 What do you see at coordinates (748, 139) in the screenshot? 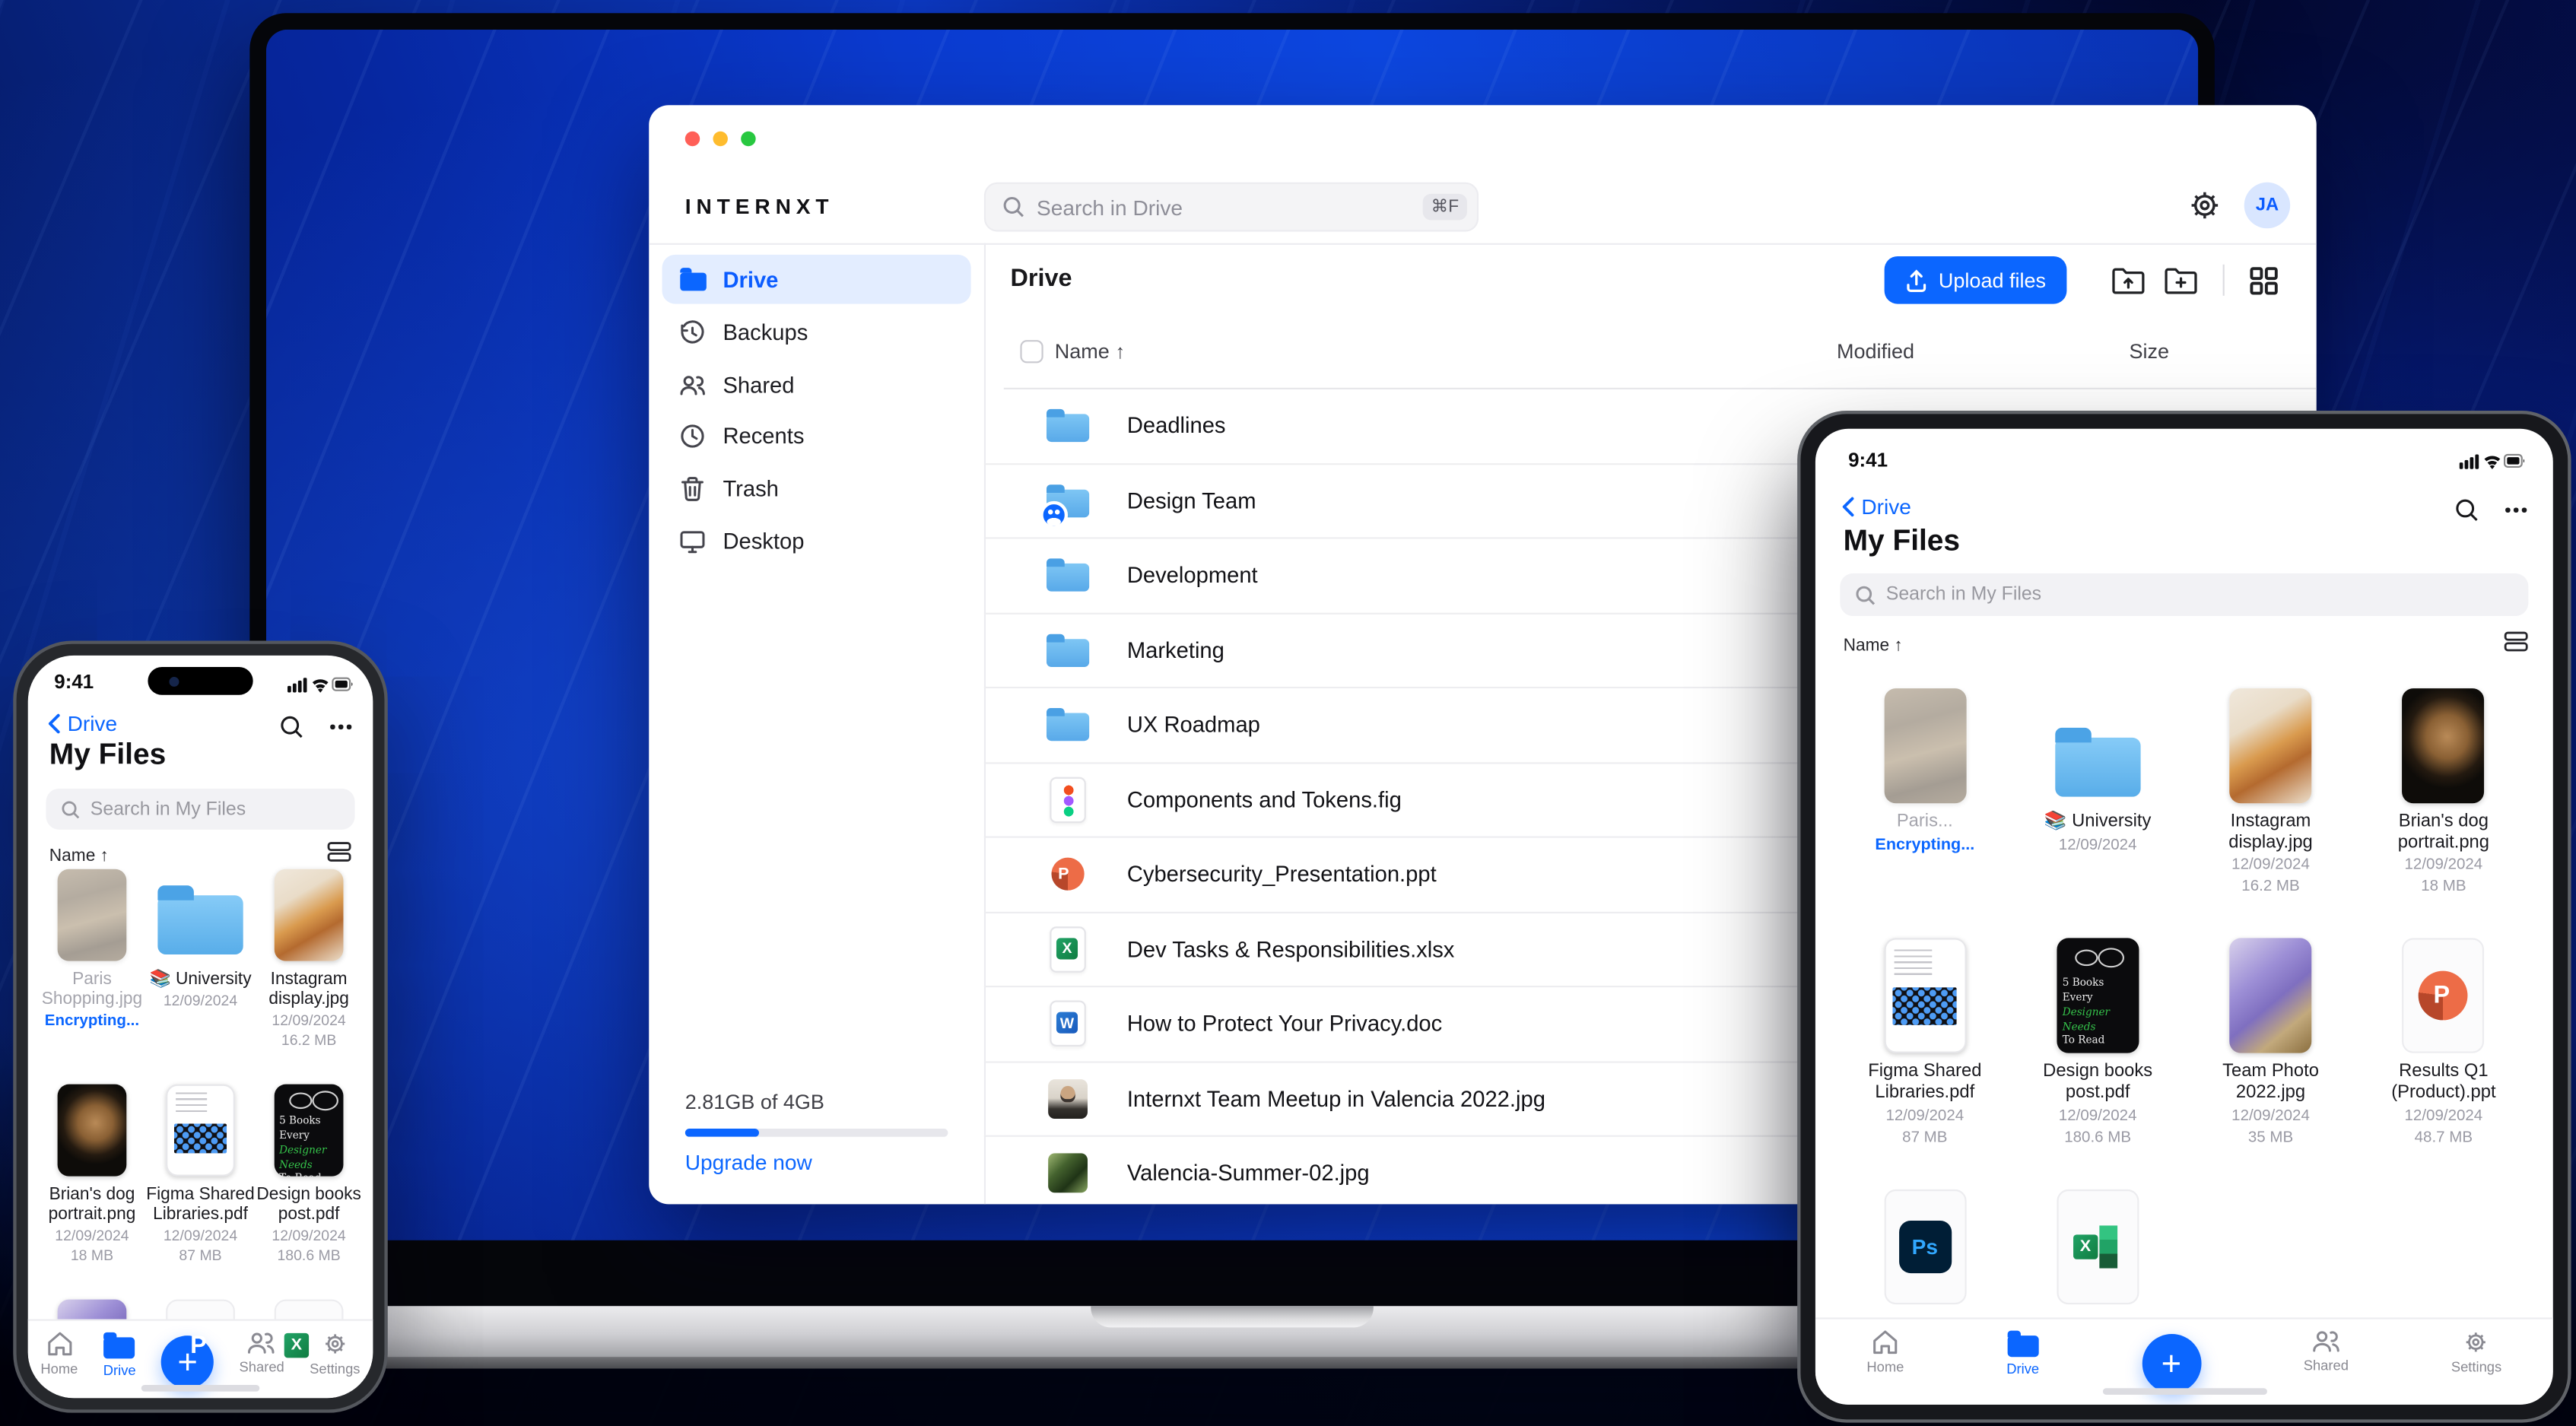
I see `zoom-window-button` at bounding box center [748, 139].